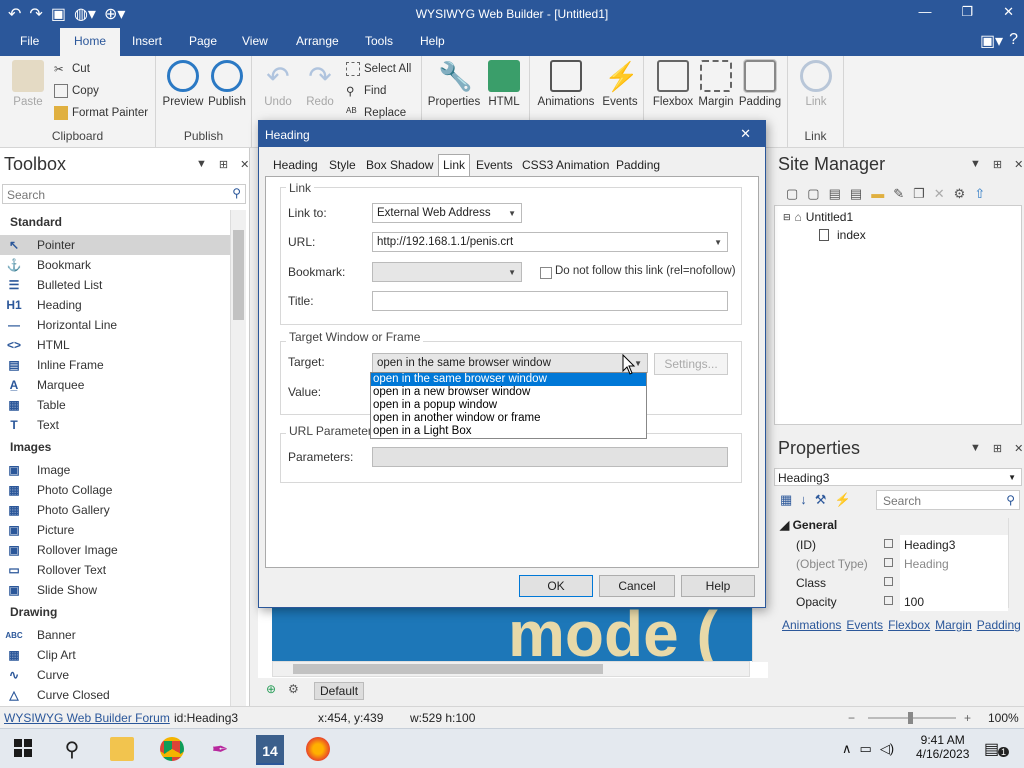 This screenshot has width=1024, height=768. I want to click on tab-insert: Insert, so click(147, 41).